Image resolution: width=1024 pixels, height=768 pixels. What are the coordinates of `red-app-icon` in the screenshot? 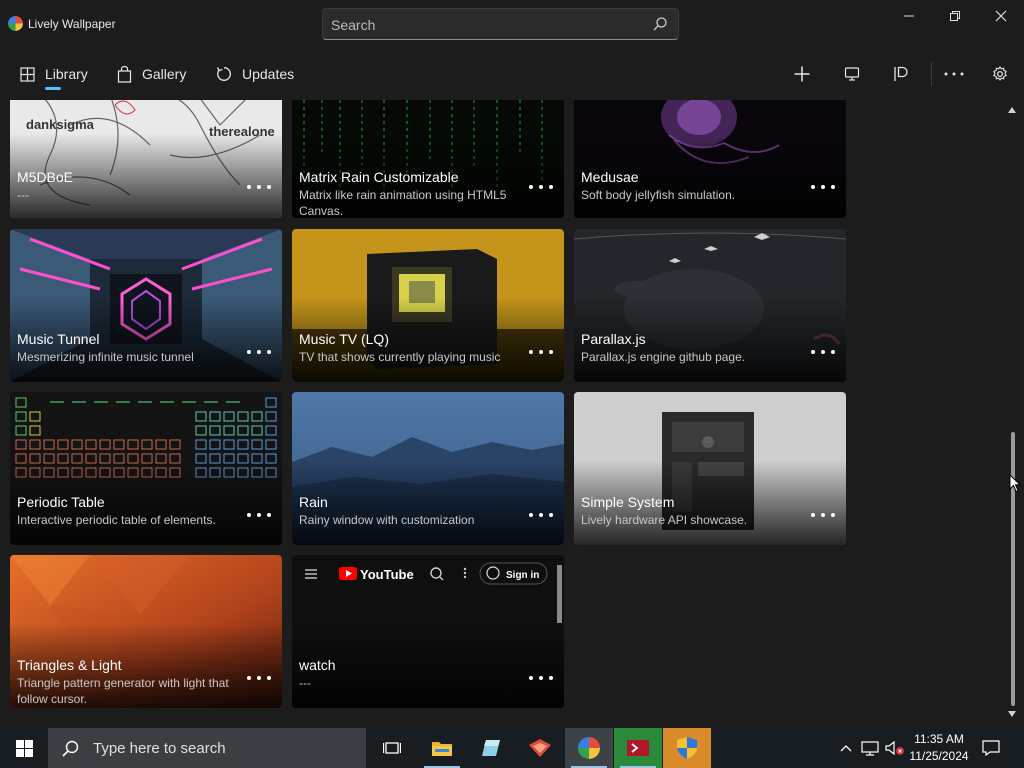 It's located at (540, 748).